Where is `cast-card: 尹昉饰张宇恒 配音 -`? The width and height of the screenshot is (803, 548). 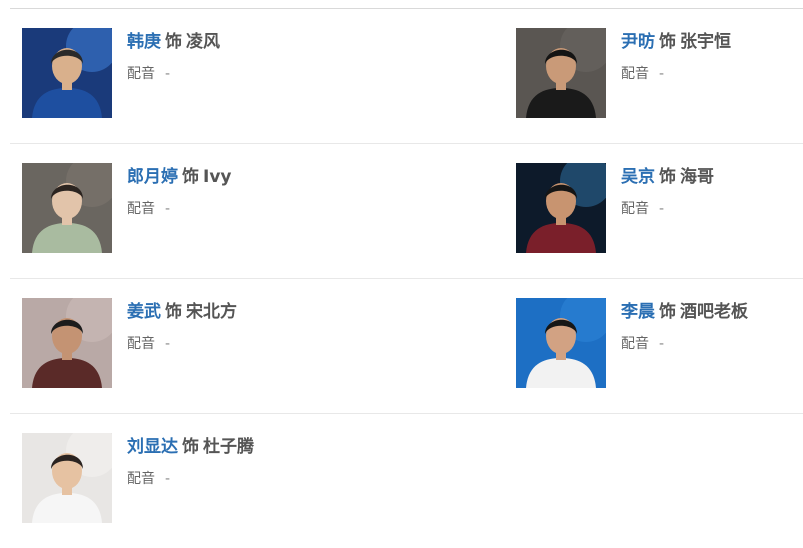
cast-card: 尹昉饰张宇恒 配音 - is located at coordinates (659, 73).